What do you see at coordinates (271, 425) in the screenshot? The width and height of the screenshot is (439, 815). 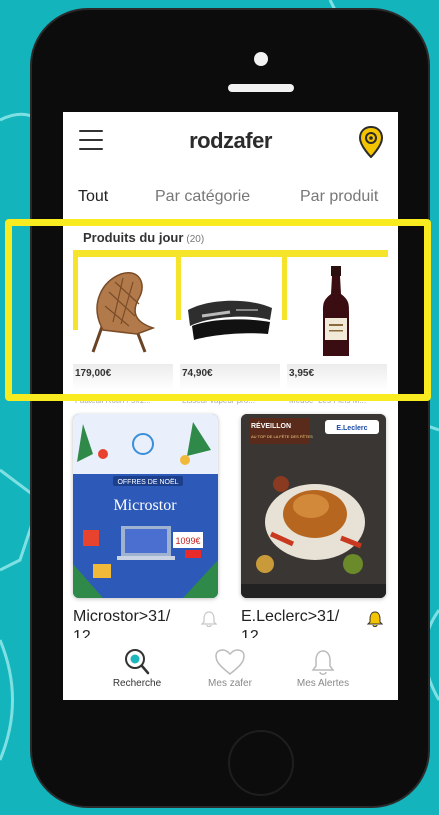 I see `cover-banner: RÉVEILLON` at bounding box center [271, 425].